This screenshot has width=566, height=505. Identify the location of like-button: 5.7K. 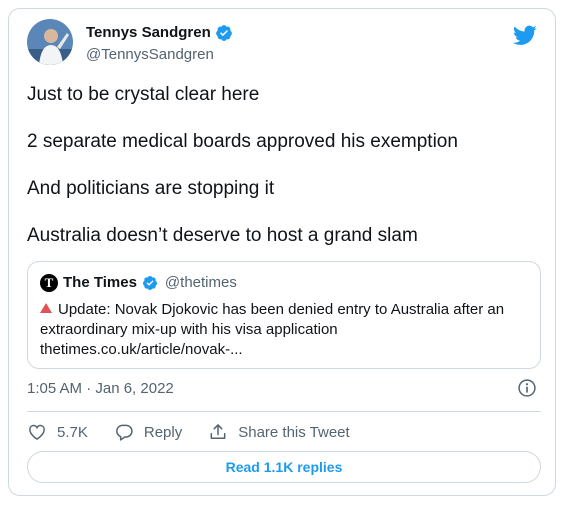
(57, 432).